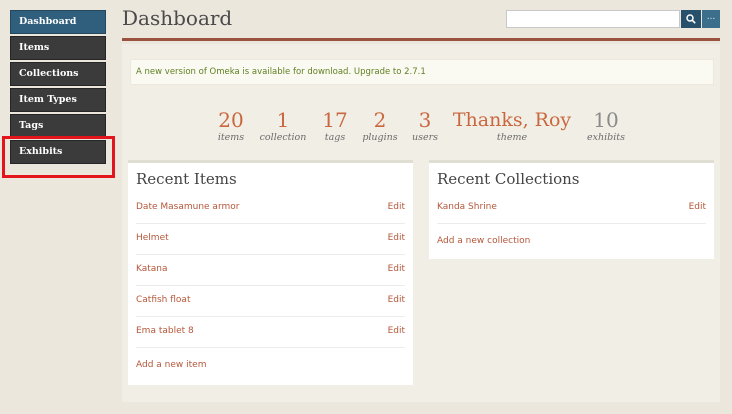  What do you see at coordinates (177, 18) in the screenshot?
I see `page-title: Dashboard` at bounding box center [177, 18].